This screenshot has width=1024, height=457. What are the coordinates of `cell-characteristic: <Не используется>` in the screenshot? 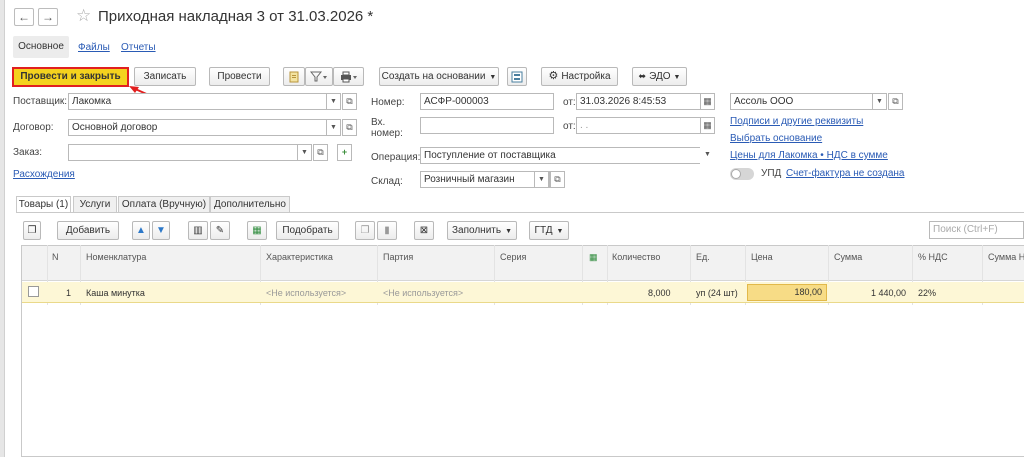 It's located at (306, 293).